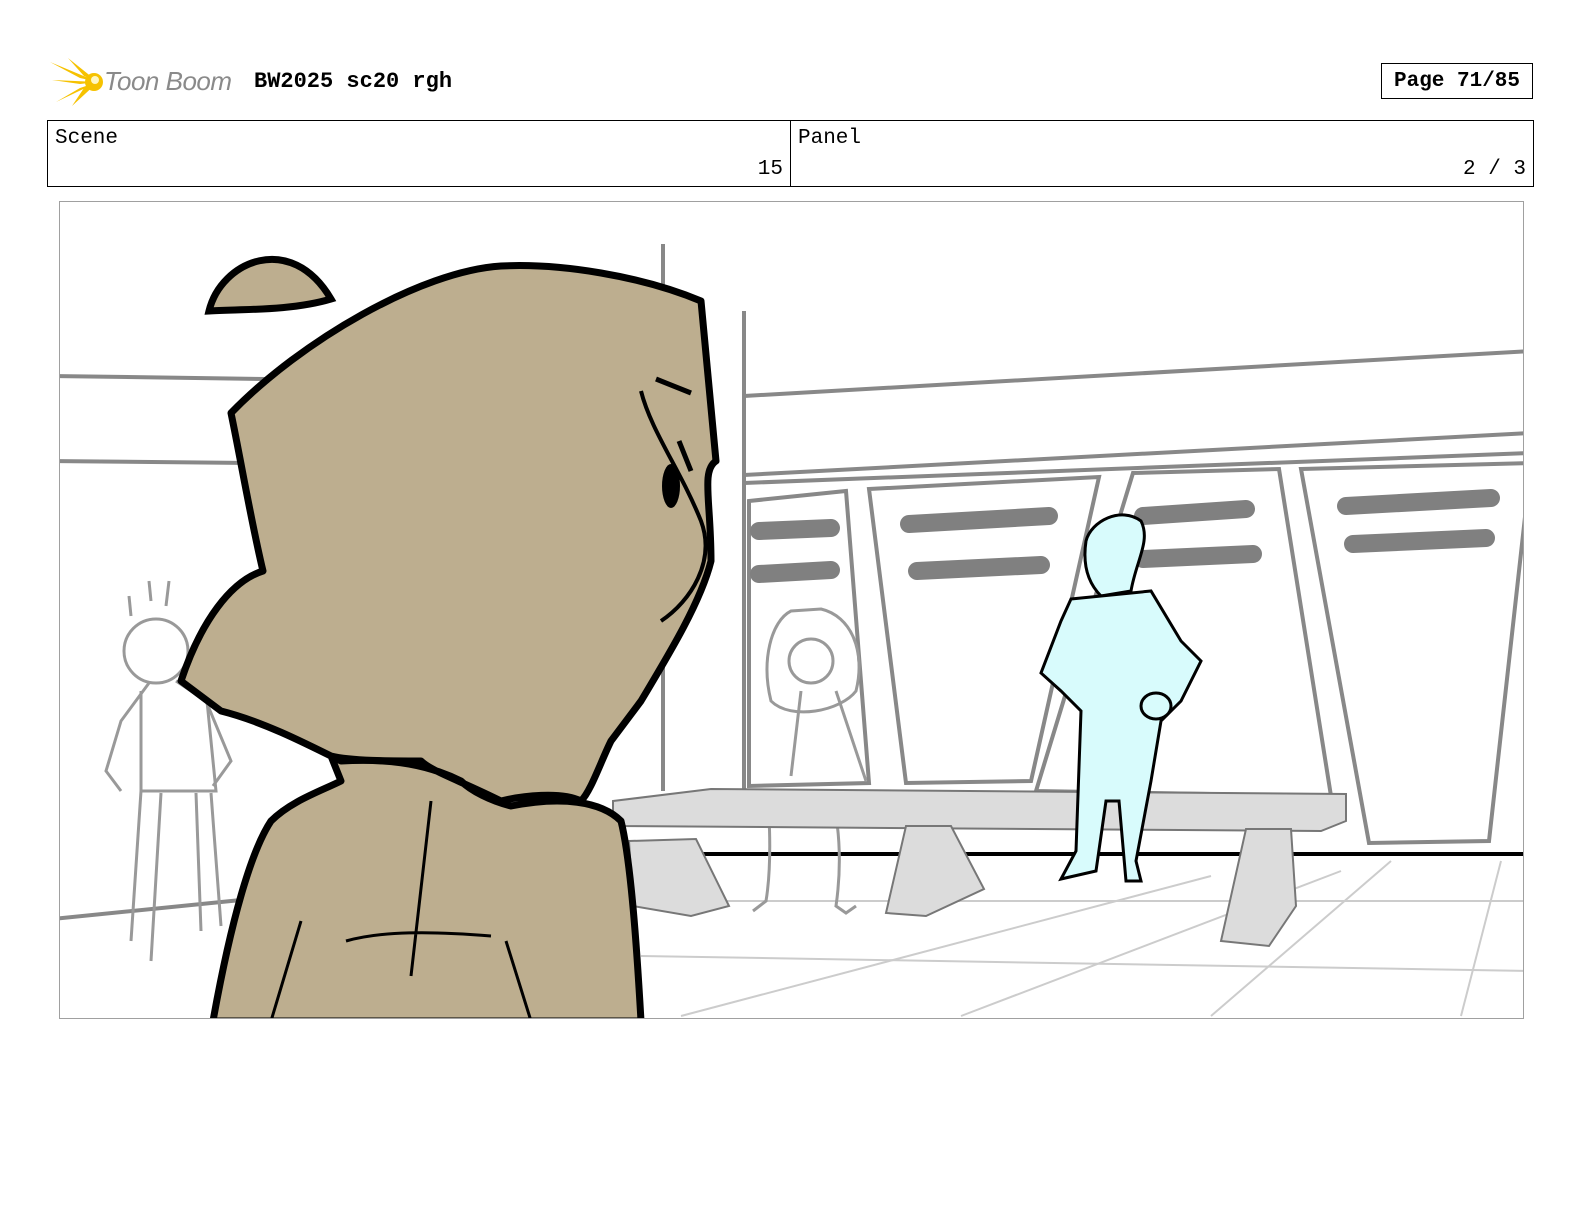 This screenshot has width=1582, height=1225. I want to click on page-number: Page 71/85, so click(1457, 81).